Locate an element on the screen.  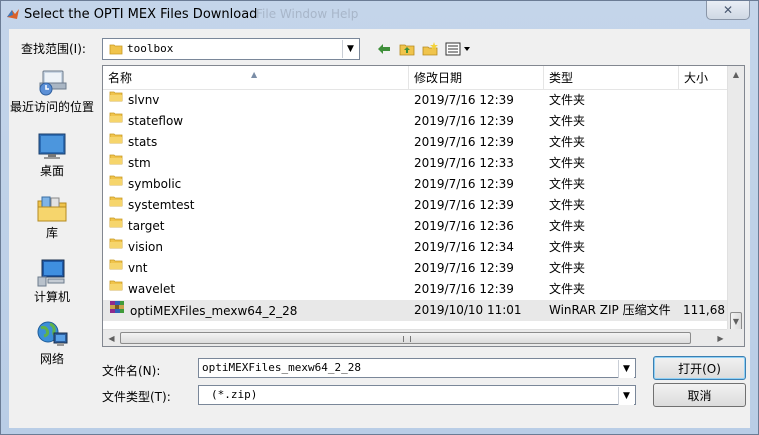
table-row: vnt 2019/7/16 12:39 文件夹 is located at coordinates (416, 268).